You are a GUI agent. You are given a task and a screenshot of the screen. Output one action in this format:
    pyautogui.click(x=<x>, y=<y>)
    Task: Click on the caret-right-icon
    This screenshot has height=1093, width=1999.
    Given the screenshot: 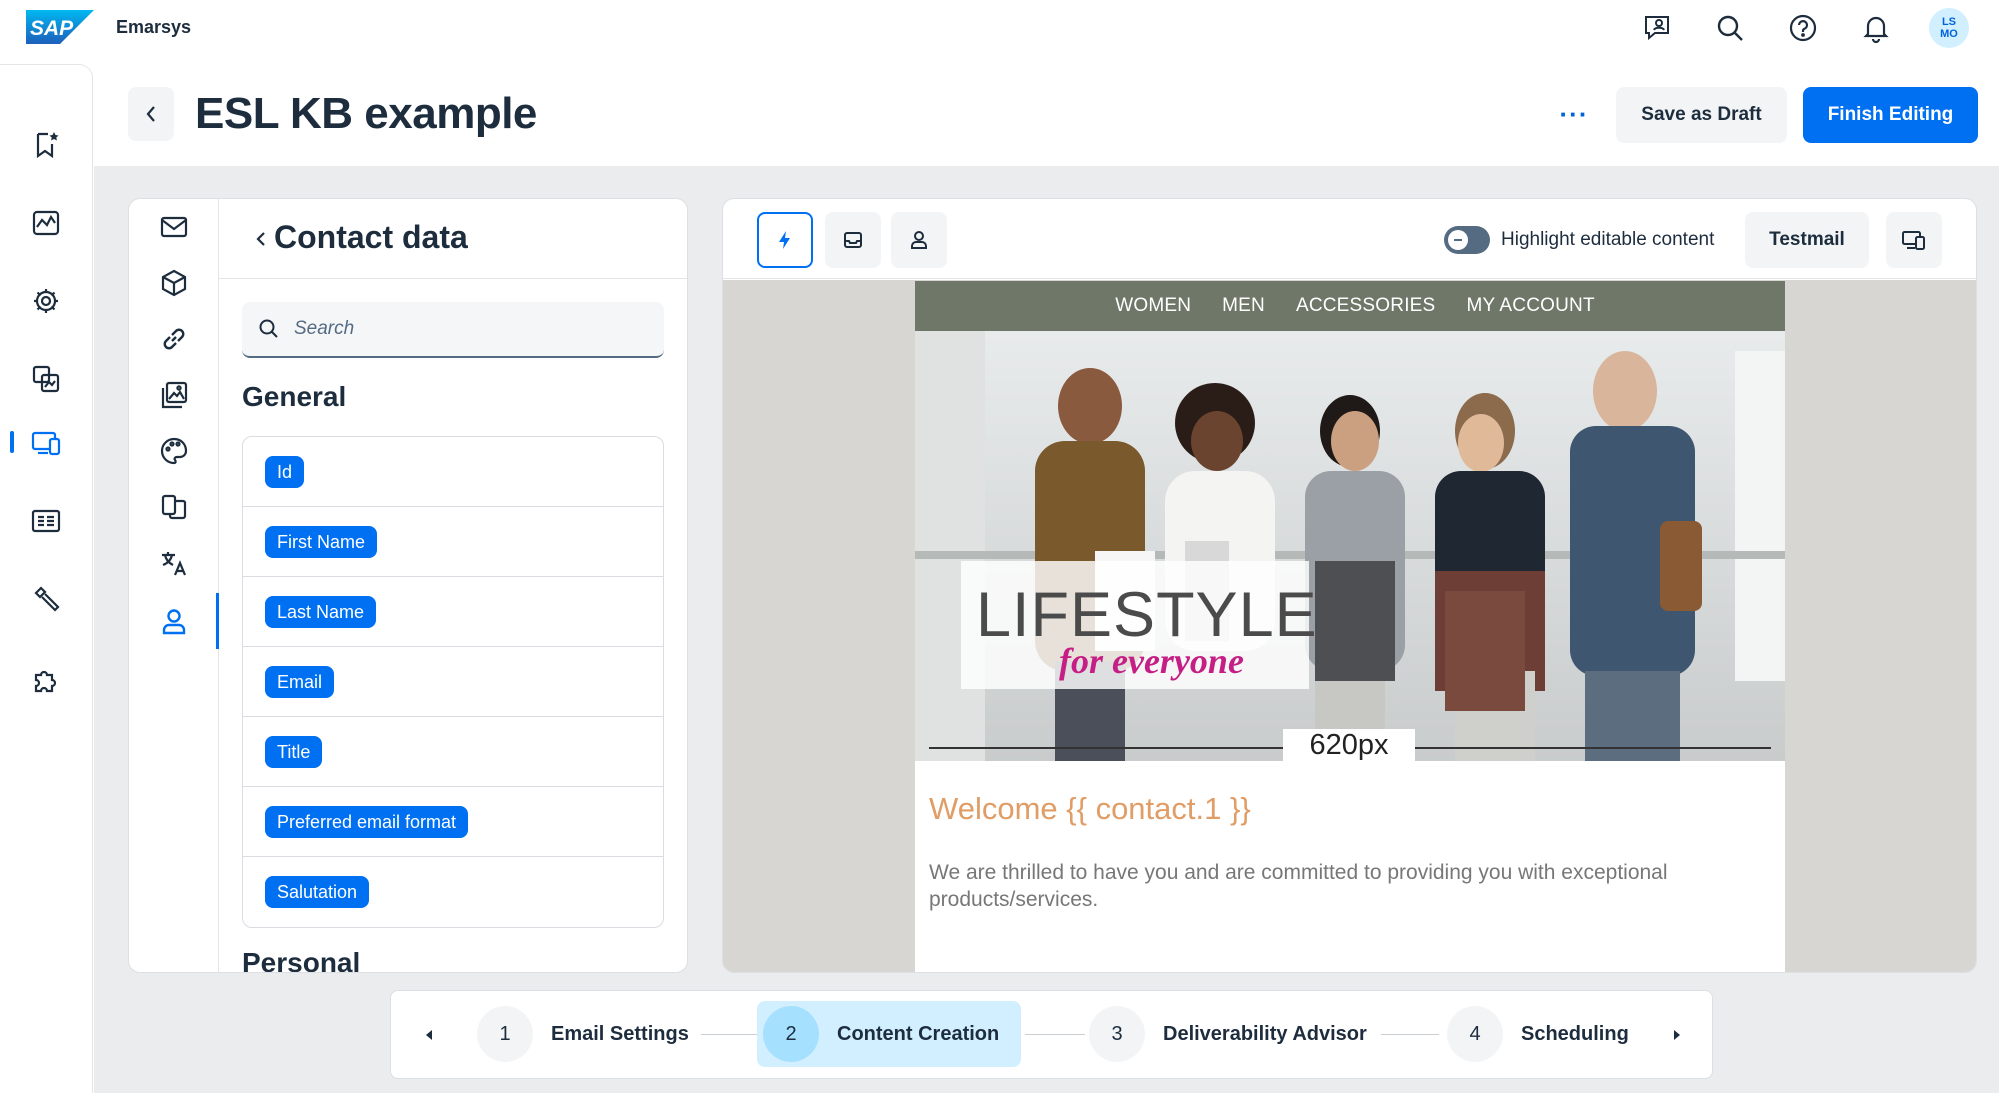 What is the action you would take?
    pyautogui.click(x=1677, y=1035)
    